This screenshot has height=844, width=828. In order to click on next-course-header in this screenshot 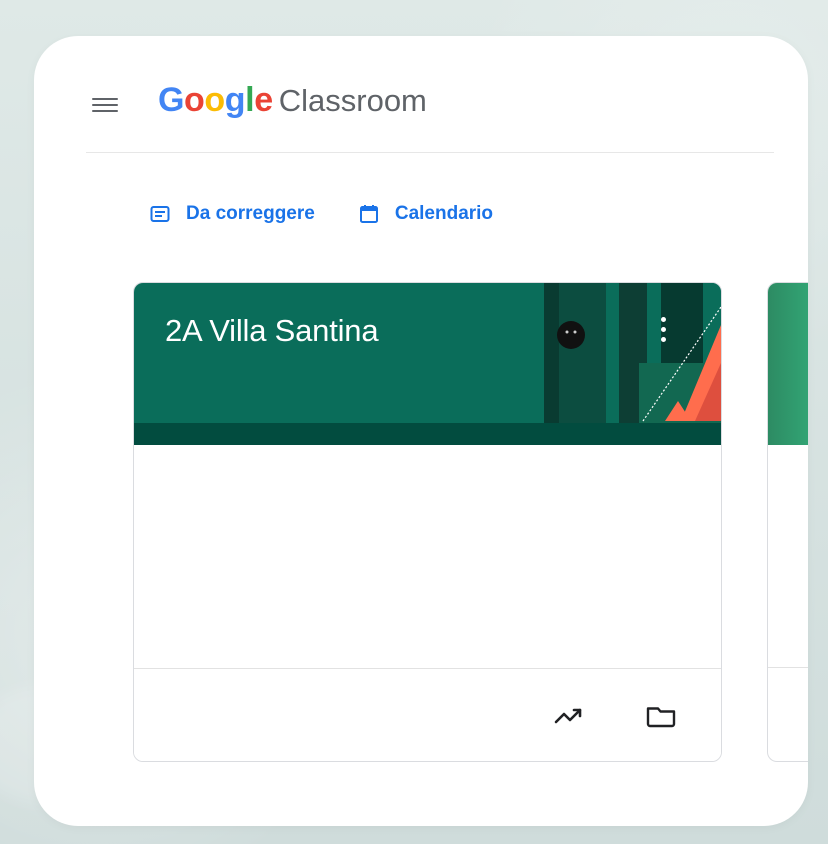, I will do `click(788, 364)`.